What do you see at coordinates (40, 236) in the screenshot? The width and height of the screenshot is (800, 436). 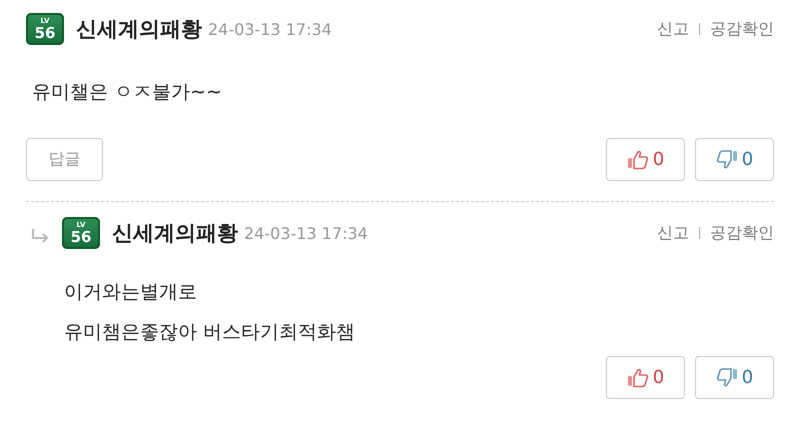 I see `reply-arrow-icon` at bounding box center [40, 236].